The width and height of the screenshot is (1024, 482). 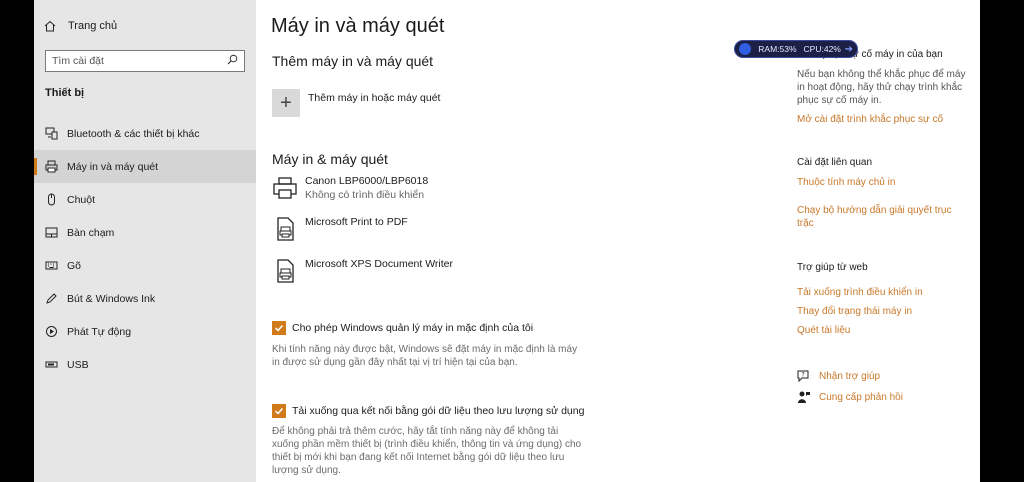 I want to click on sidebar-item-bluetooth: Bluetooth & các thiết bị khác, so click(x=145, y=133).